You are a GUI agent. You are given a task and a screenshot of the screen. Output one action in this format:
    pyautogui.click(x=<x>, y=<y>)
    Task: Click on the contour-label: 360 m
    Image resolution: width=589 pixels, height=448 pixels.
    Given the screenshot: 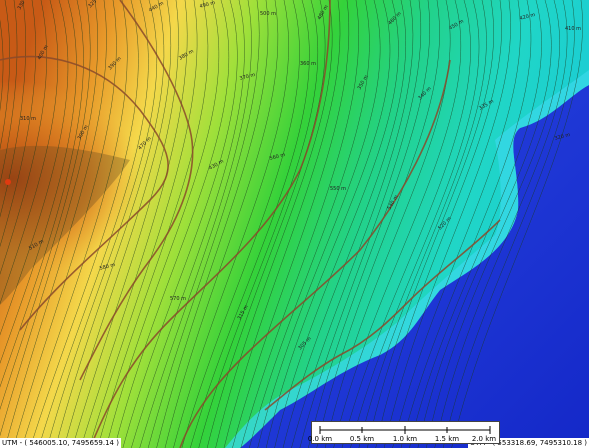 What is the action you would take?
    pyautogui.click(x=308, y=64)
    